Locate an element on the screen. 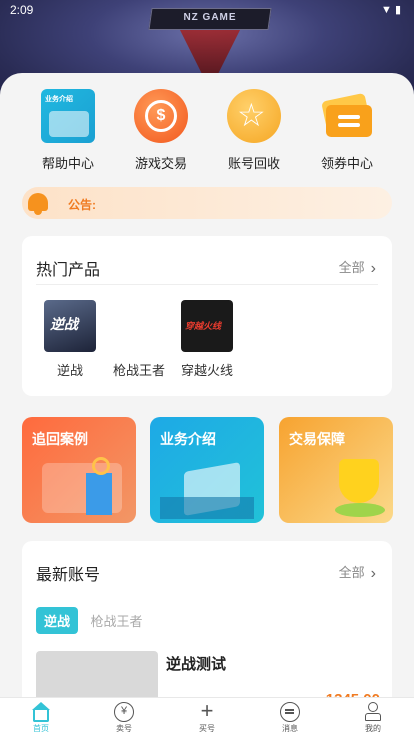 The height and width of the screenshot is (737, 414). quick-action-trade: $ 游戏交易 is located at coordinates (161, 130).